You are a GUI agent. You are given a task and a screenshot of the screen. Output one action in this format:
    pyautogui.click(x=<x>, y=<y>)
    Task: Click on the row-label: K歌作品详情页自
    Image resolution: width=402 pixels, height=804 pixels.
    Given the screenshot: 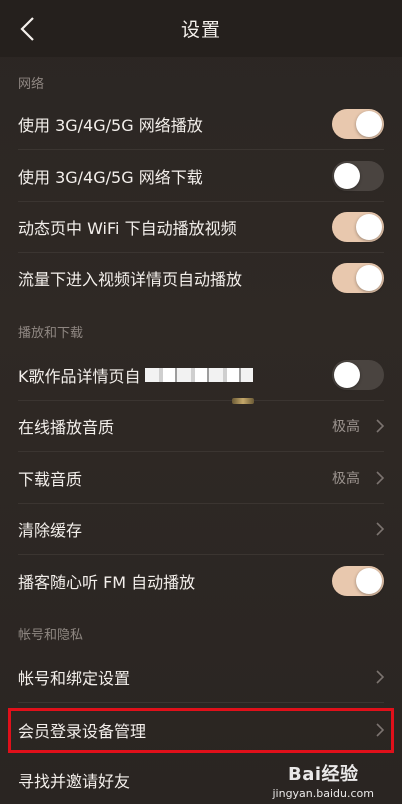 What is the action you would take?
    pyautogui.click(x=79, y=376)
    